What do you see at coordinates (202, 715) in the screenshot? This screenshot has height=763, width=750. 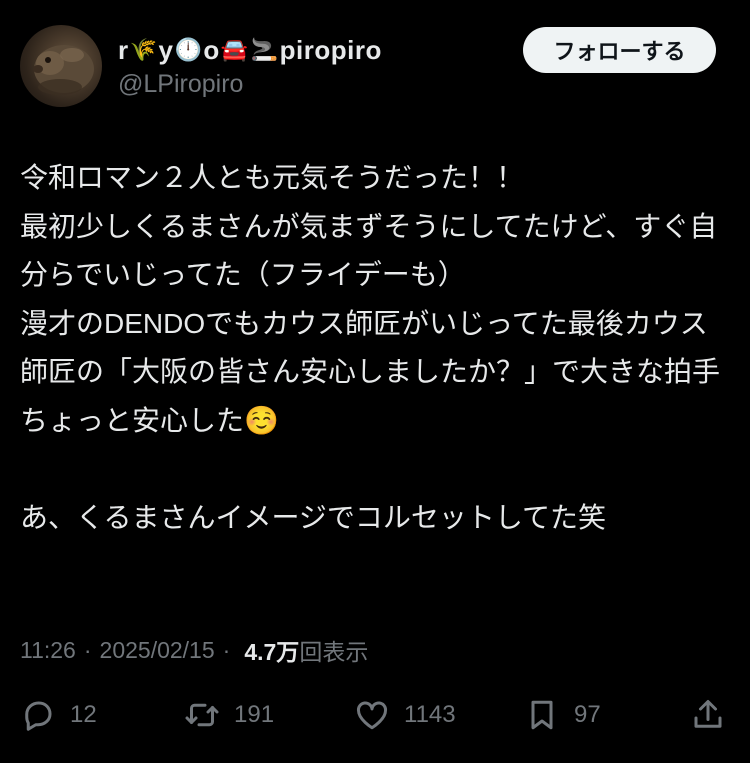 I see `retweet-icon` at bounding box center [202, 715].